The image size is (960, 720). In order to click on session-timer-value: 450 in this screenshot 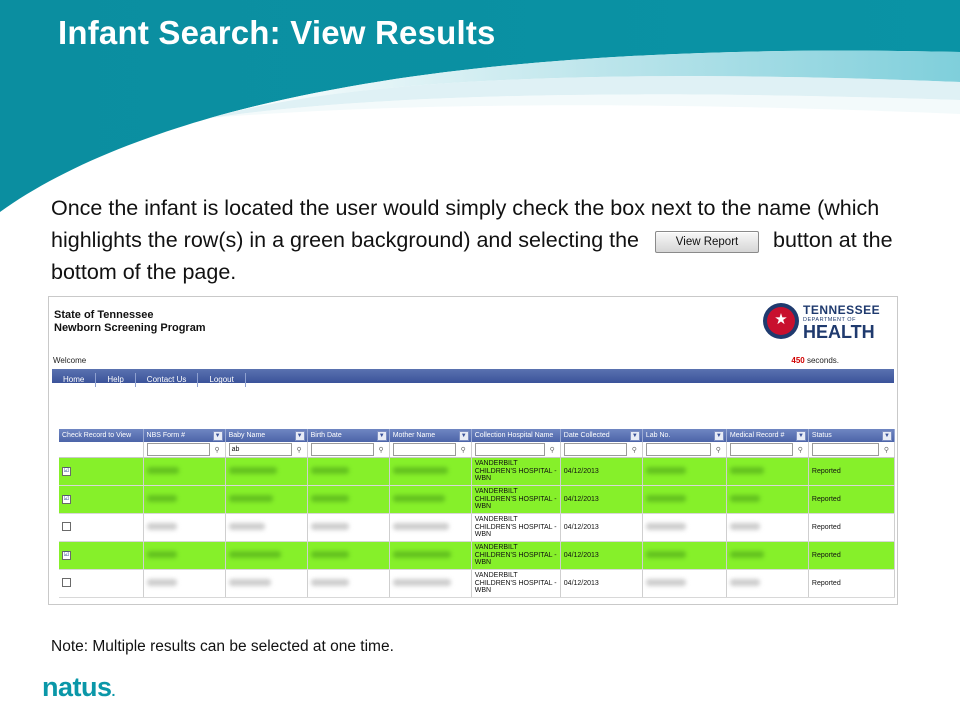, I will do `click(798, 360)`.